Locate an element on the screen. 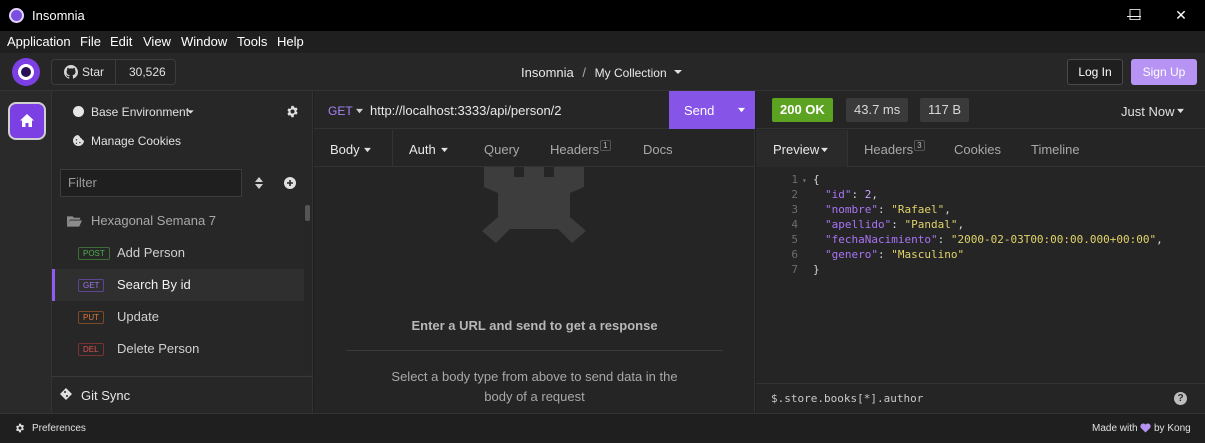 The height and width of the screenshot is (443, 1205). cookie-icon is located at coordinates (78, 140).